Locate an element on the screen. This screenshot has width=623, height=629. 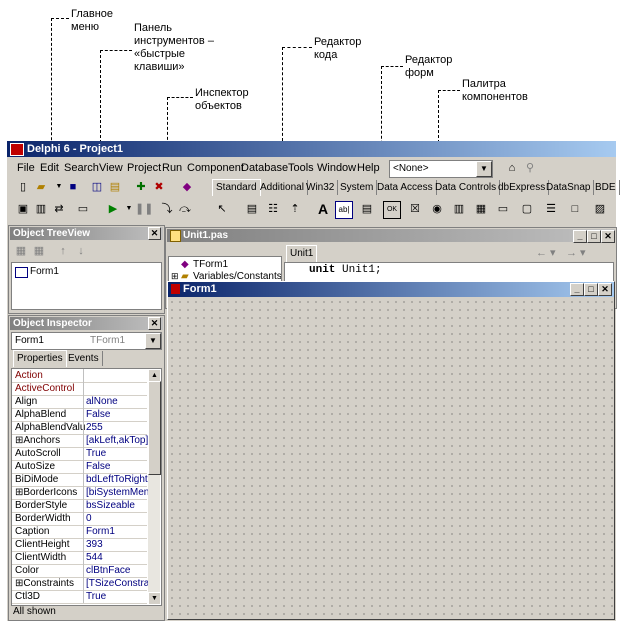
menu-search: Search is located at coordinates (81, 168).